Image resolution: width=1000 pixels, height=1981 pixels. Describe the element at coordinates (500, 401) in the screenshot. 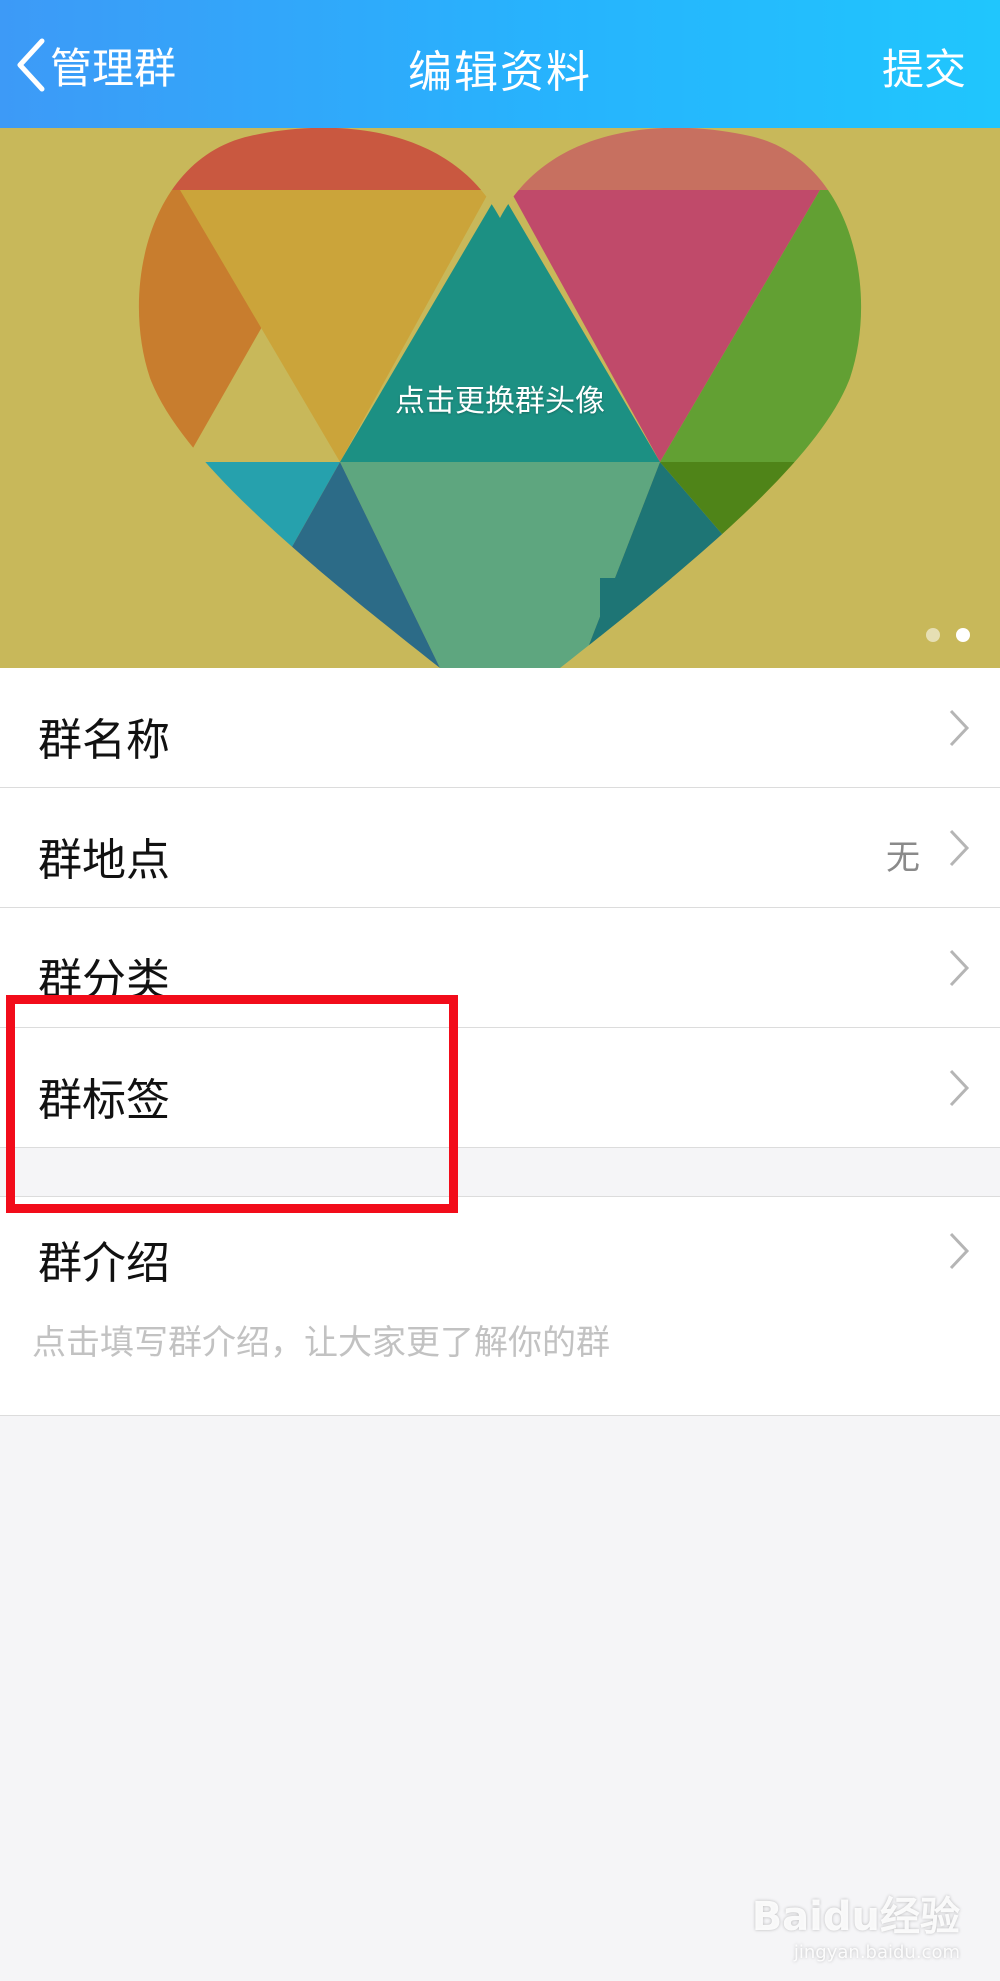

I see `change-avatar-hint: 点击更换群头像` at that location.